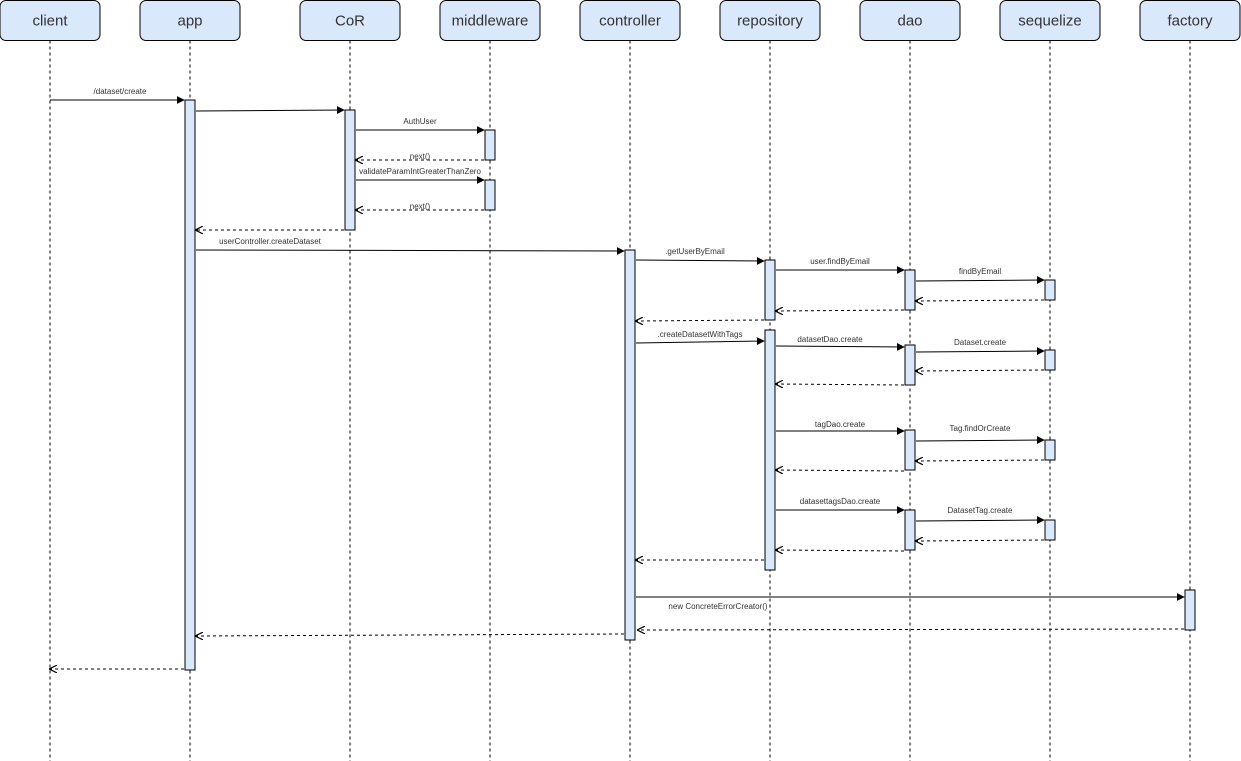  I want to click on message-m2, so click(270, 110).